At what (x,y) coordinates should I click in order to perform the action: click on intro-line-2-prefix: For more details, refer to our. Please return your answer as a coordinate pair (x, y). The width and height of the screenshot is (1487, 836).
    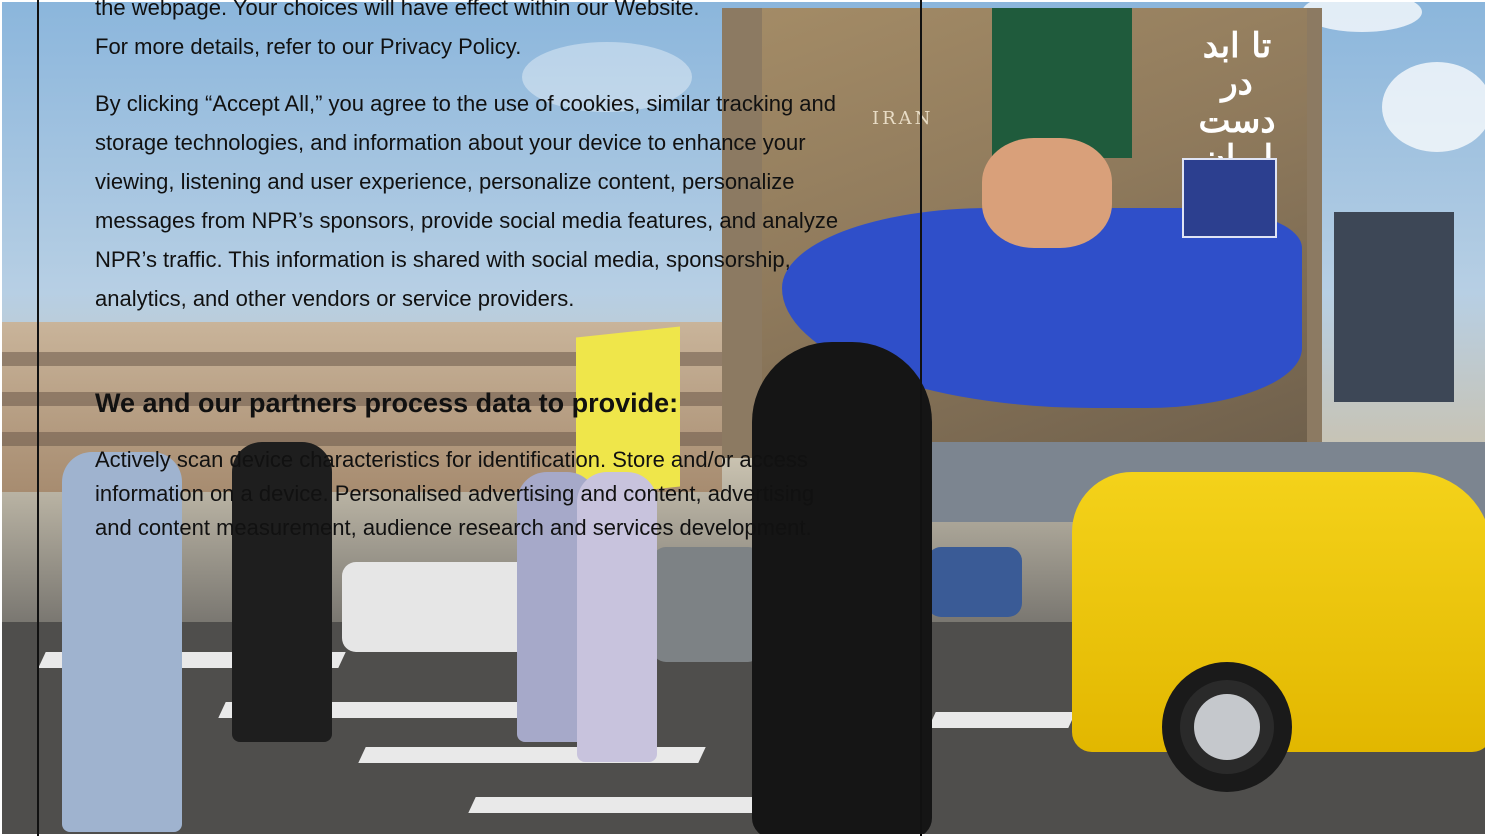
    Looking at the image, I should click on (237, 46).